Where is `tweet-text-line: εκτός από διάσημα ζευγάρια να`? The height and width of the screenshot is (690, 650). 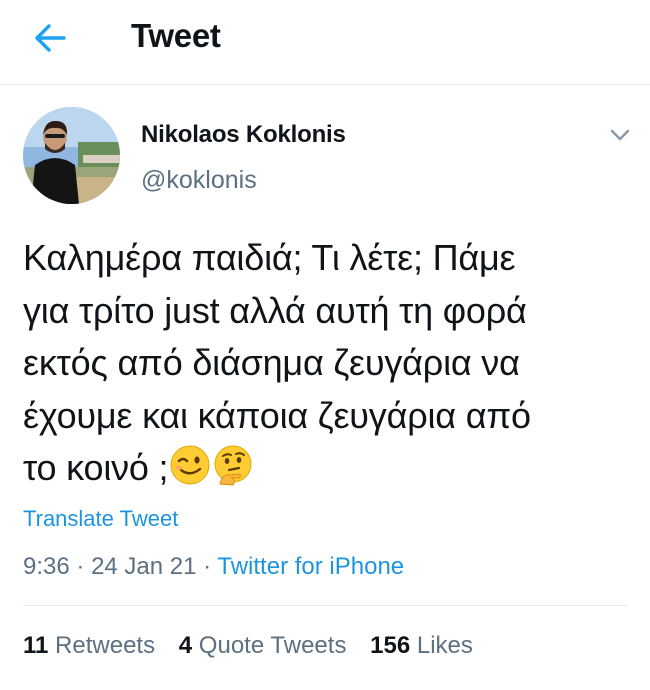 tweet-text-line: εκτός από διάσημα ζευγάρια να is located at coordinates (271, 362).